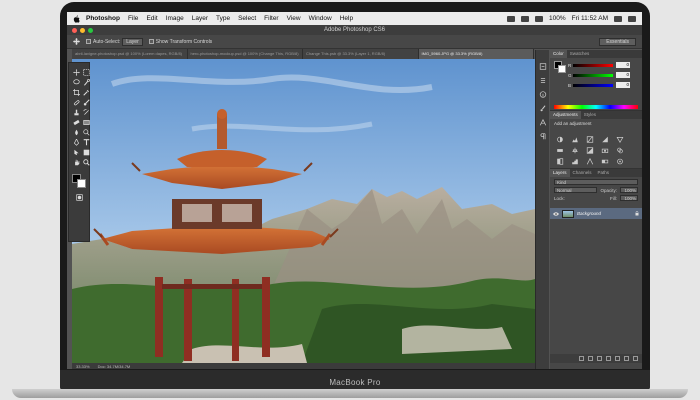  What do you see at coordinates (560, 146) in the screenshot?
I see `hue-saturation-icon` at bounding box center [560, 146].